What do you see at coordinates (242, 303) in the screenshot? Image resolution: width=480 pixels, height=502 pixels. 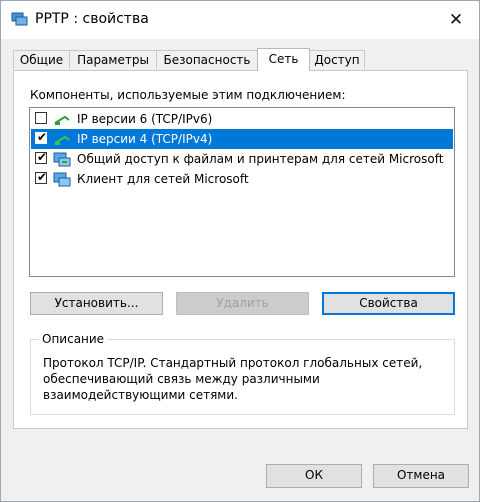 I see `remove-button: Удалить` at bounding box center [242, 303].